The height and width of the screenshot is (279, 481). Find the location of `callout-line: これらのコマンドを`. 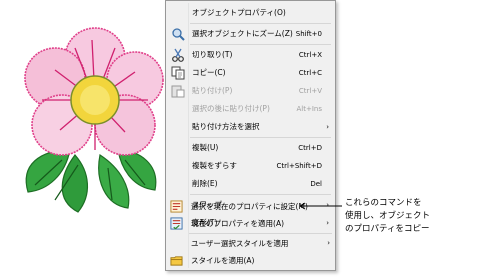

callout-line: これらのコマンドを is located at coordinates (383, 203).